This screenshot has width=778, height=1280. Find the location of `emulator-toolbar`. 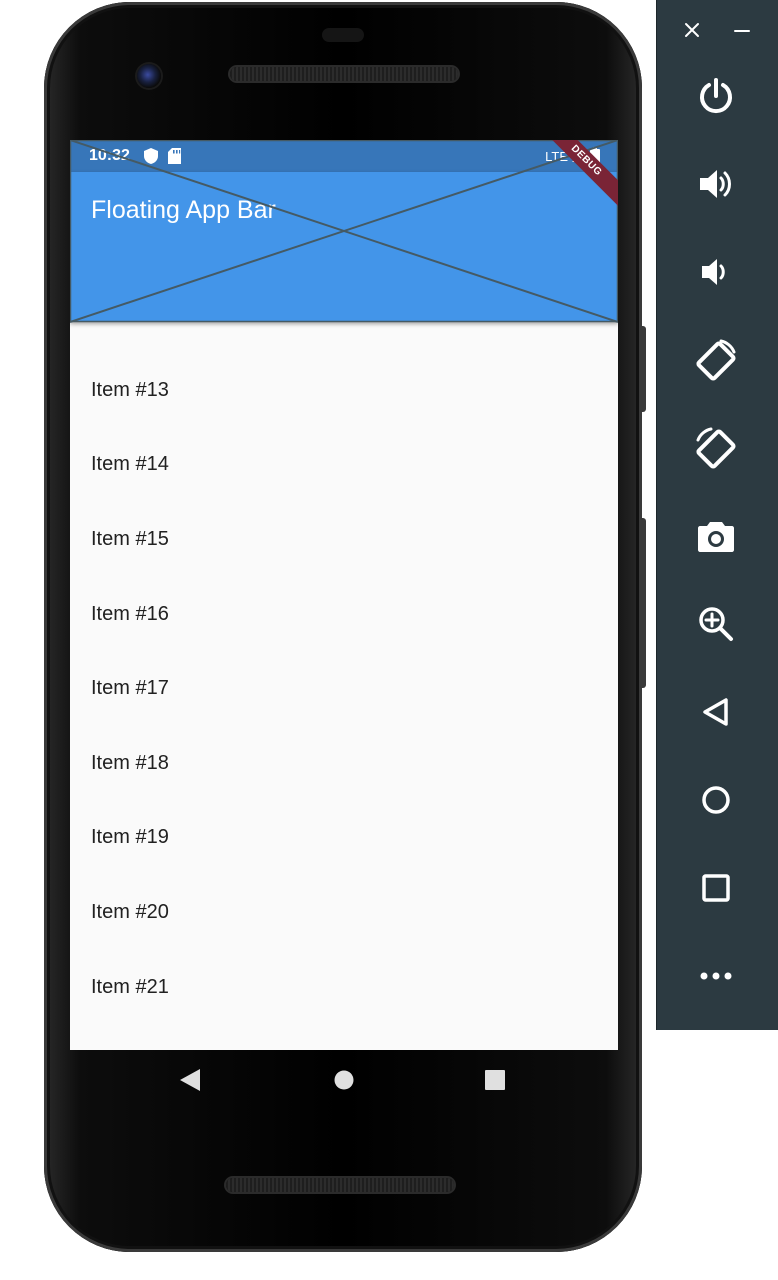

emulator-toolbar is located at coordinates (717, 515).